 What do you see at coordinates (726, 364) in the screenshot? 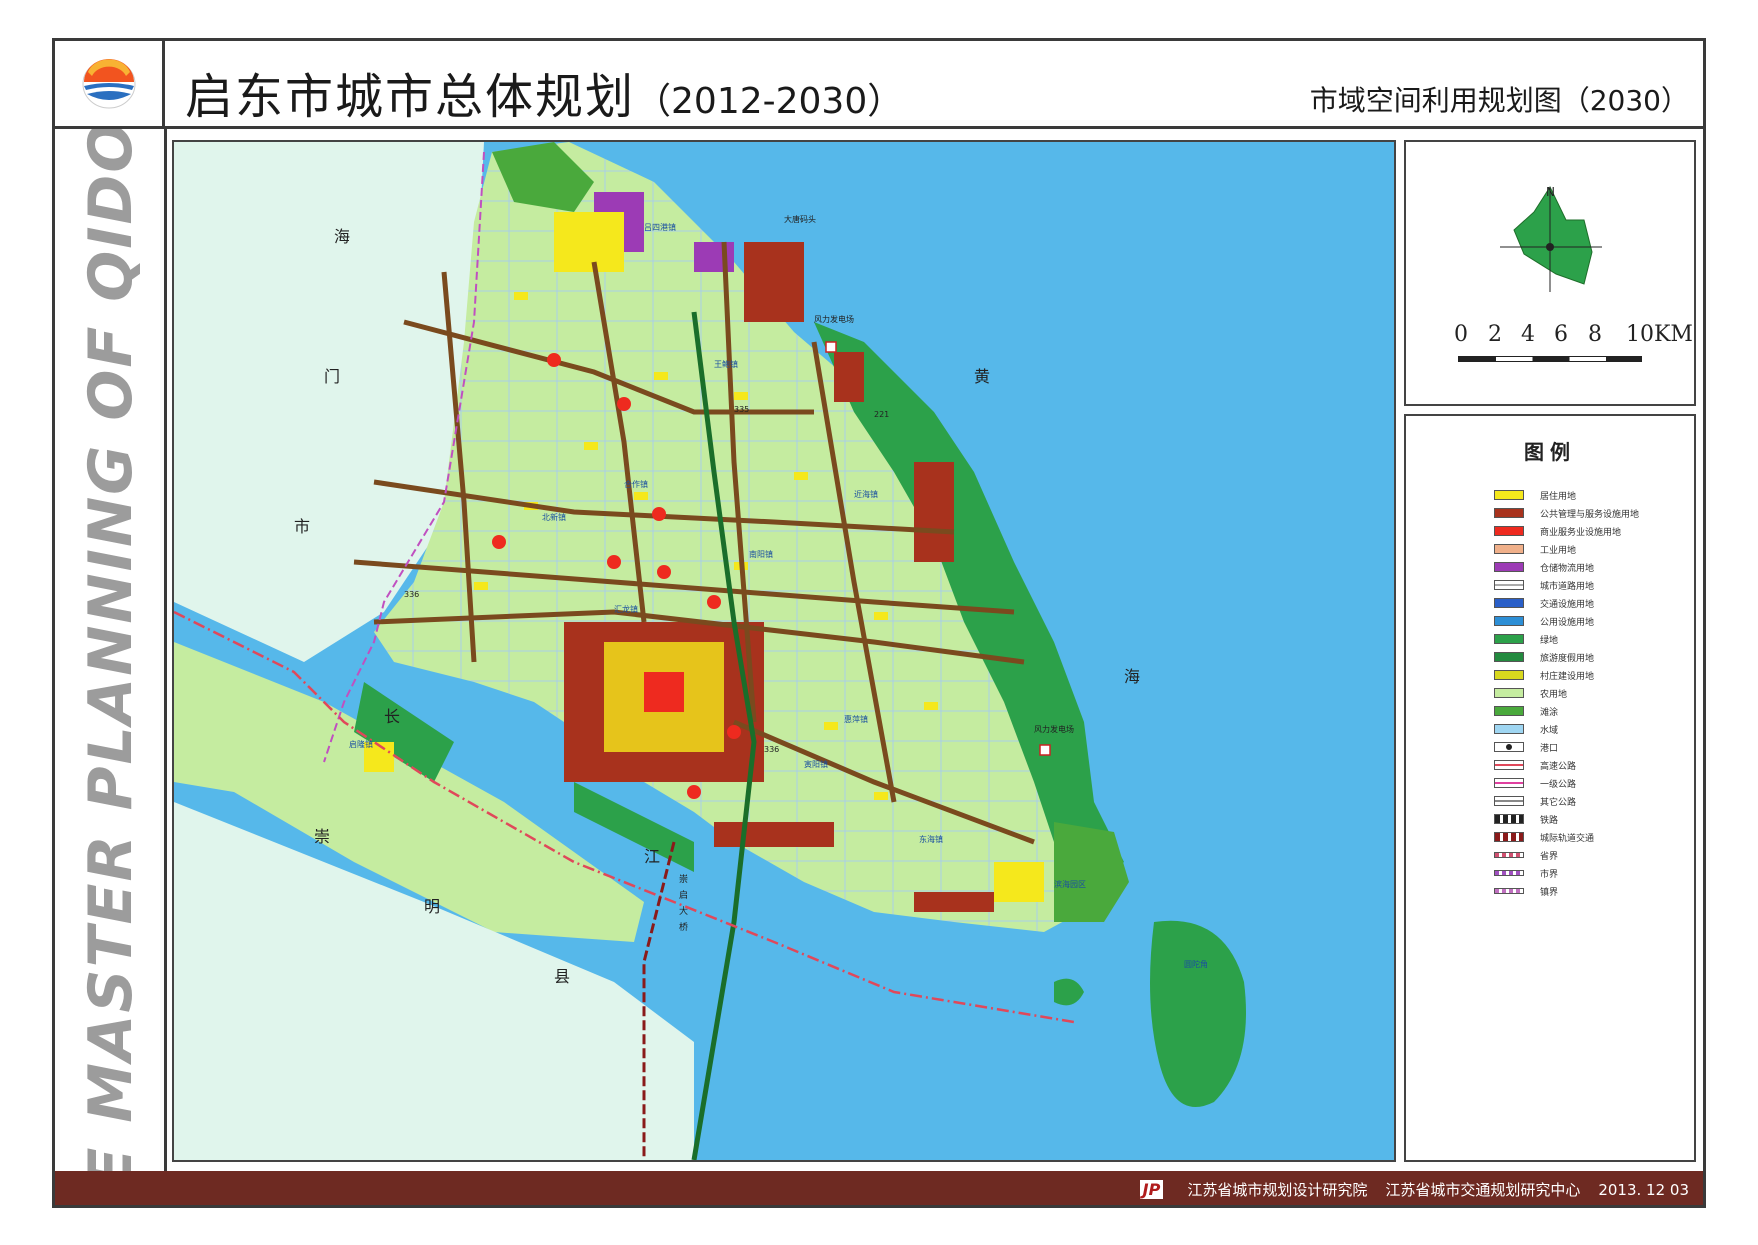
I see `town-label-6: 王鲍镇` at bounding box center [726, 364].